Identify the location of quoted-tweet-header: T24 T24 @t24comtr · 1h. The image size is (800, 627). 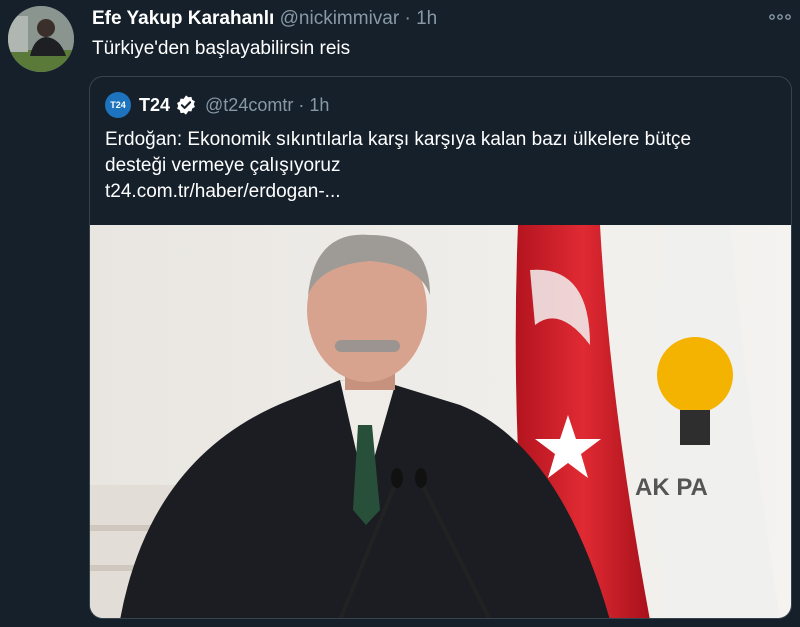
(217, 105).